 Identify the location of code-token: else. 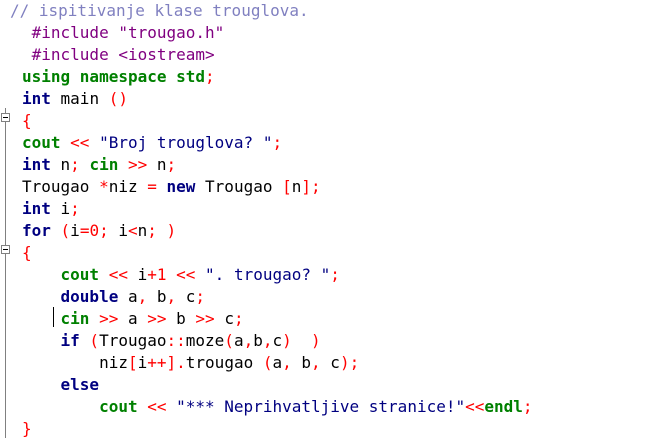
(61, 384).